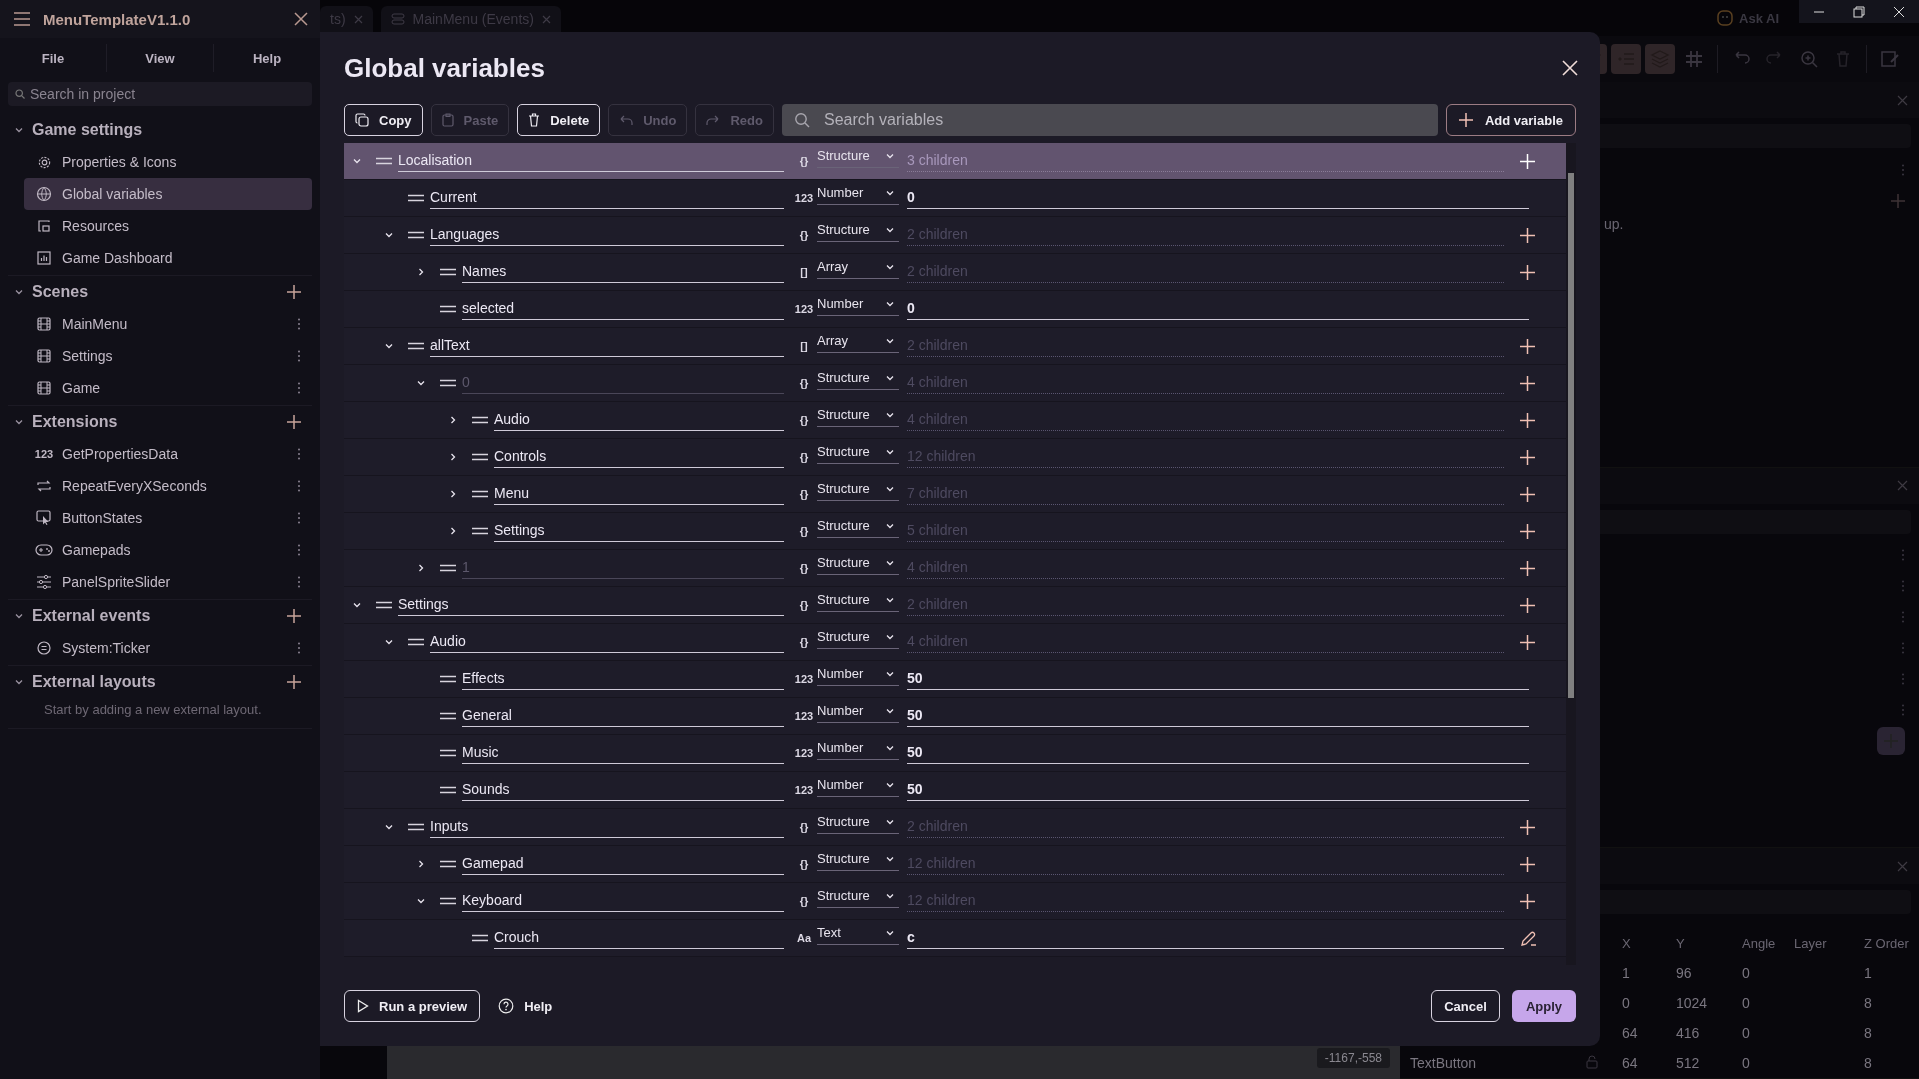 The height and width of the screenshot is (1079, 1919). What do you see at coordinates (623, 790) in the screenshot?
I see `name-field: Sounds` at bounding box center [623, 790].